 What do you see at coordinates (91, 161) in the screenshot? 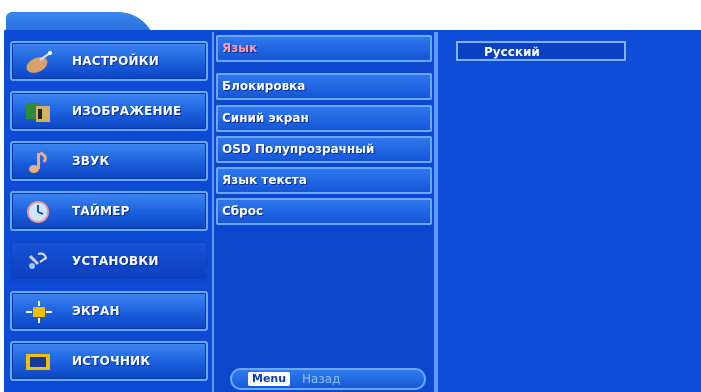
I see `category-label: ЗВУК` at bounding box center [91, 161].